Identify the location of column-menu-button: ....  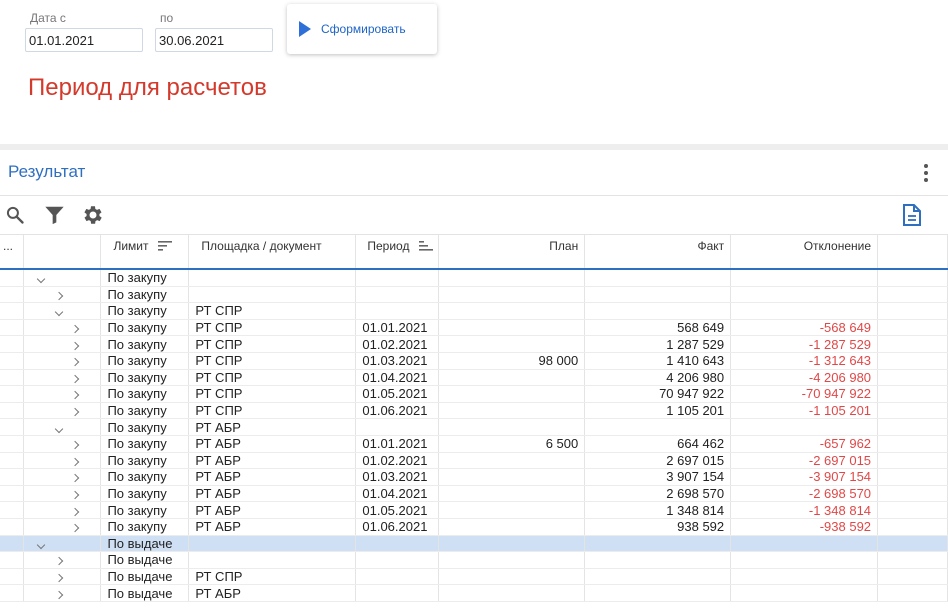
(12, 245).